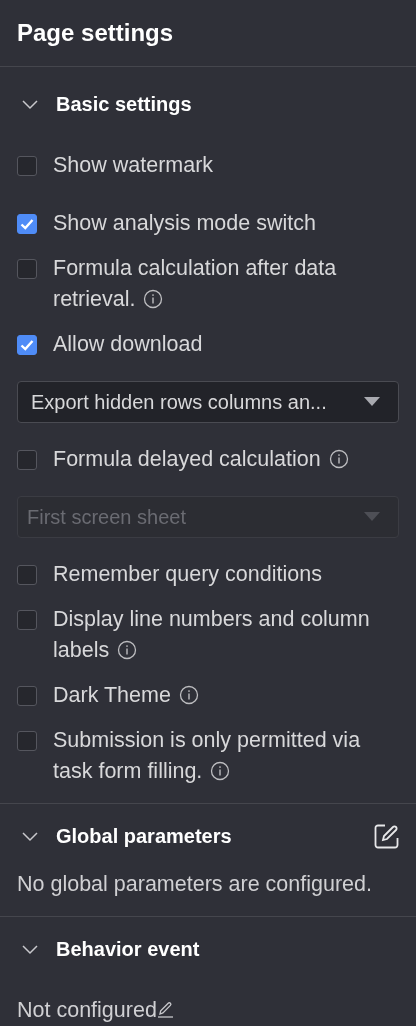 The height and width of the screenshot is (1026, 416). Describe the element at coordinates (126, 695) in the screenshot. I see `checkbox-label: Dark Theme` at that location.